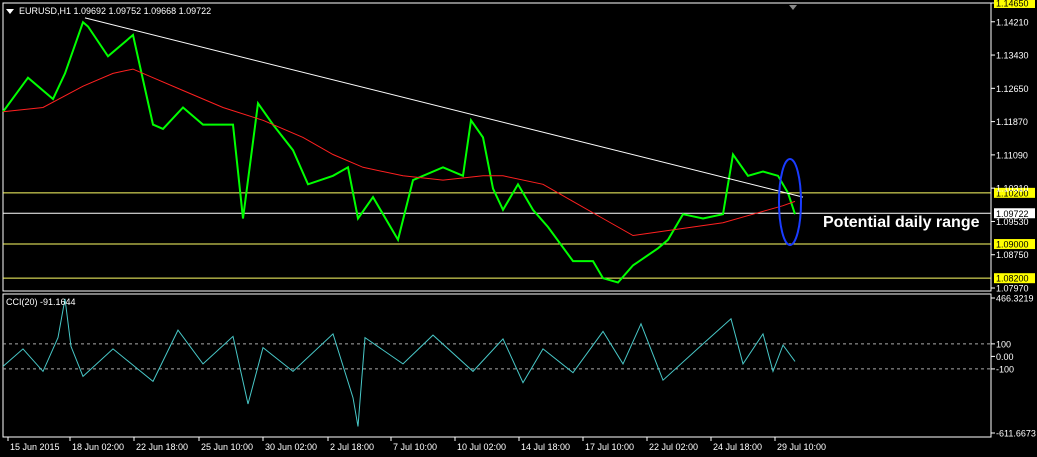  Describe the element at coordinates (291, 447) in the screenshot. I see `time-tick-label: 30 Jun 02:00` at that location.